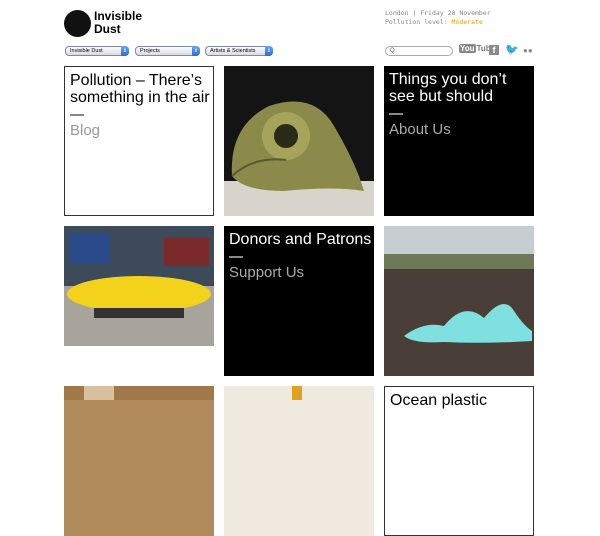 This screenshot has height=536, width=600. Describe the element at coordinates (233, 51) in the screenshot. I see `select-value: Artists & Scientists` at that location.